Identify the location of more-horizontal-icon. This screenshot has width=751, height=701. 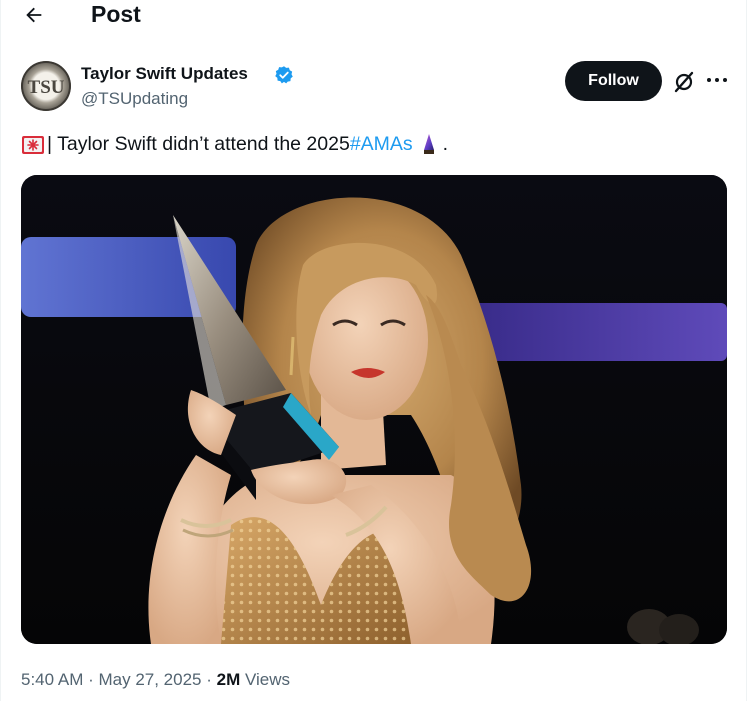
(717, 80).